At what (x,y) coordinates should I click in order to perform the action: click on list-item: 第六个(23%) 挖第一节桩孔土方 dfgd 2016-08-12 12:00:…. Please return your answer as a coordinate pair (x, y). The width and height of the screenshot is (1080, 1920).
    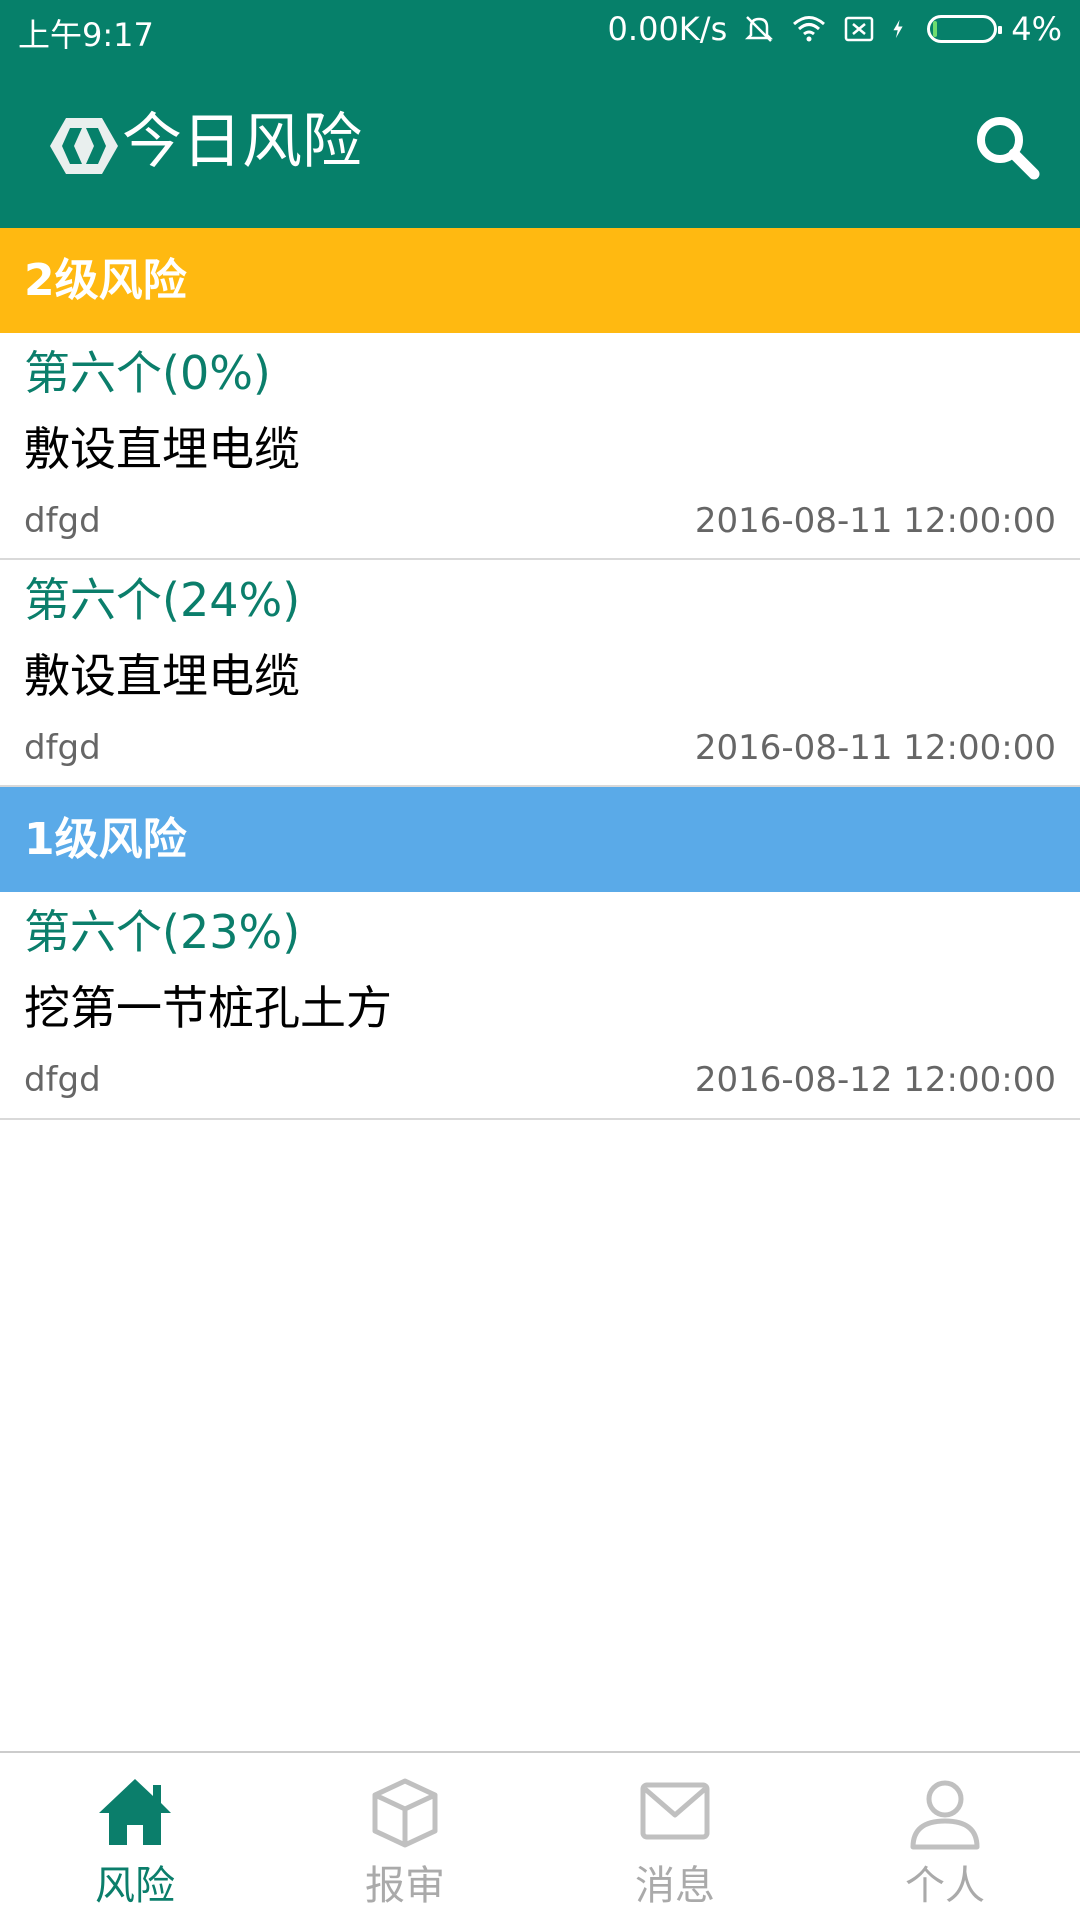
    Looking at the image, I should click on (540, 1006).